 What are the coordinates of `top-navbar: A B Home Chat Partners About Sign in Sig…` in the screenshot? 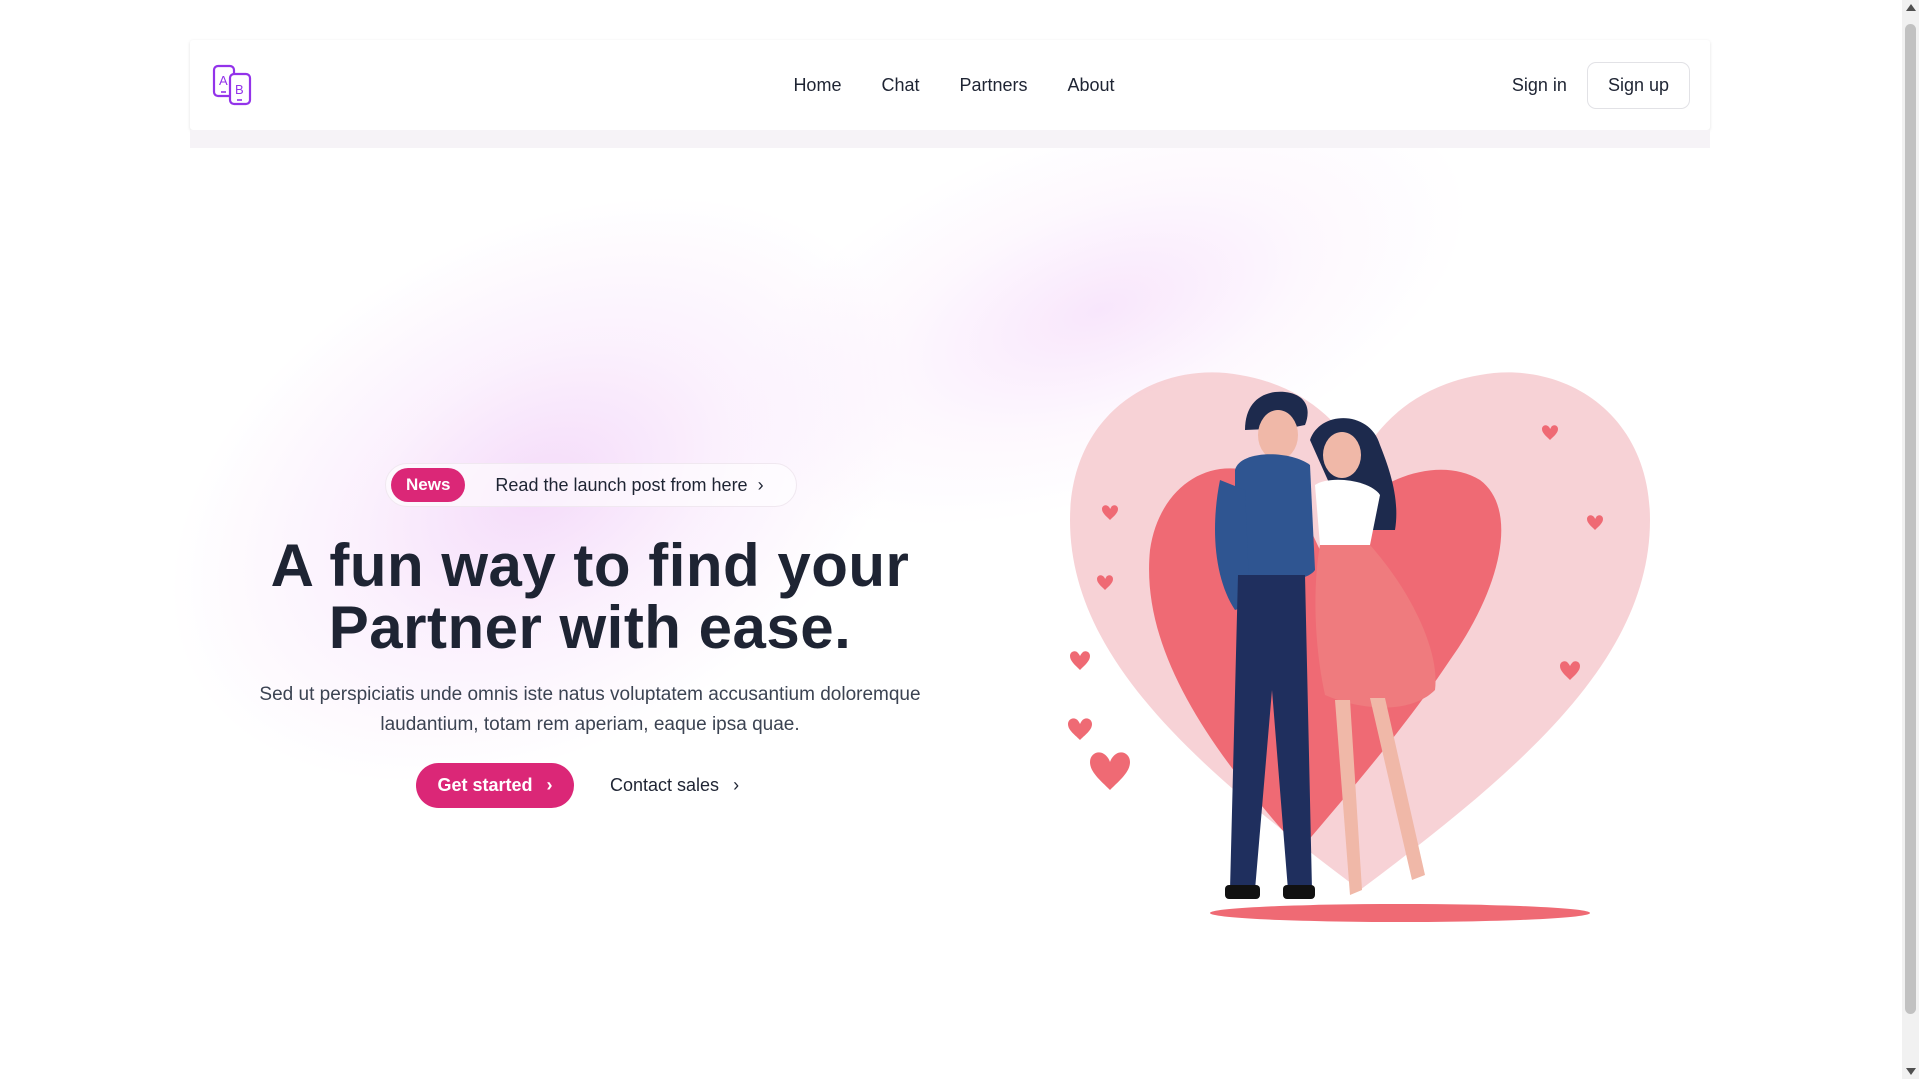 It's located at (950, 85).